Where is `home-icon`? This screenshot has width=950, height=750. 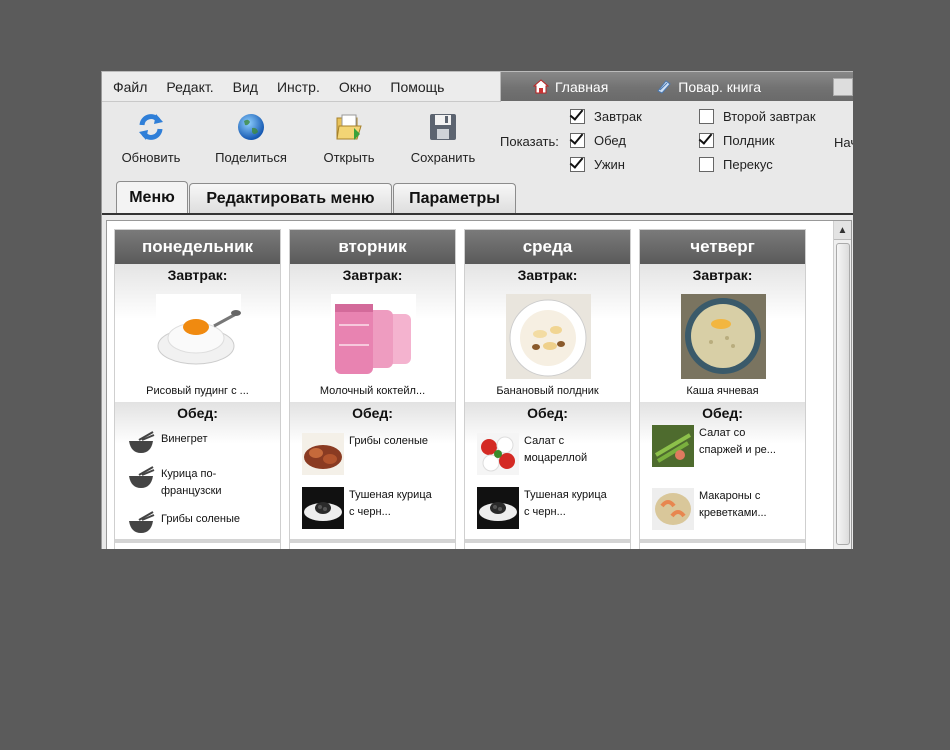 home-icon is located at coordinates (541, 86).